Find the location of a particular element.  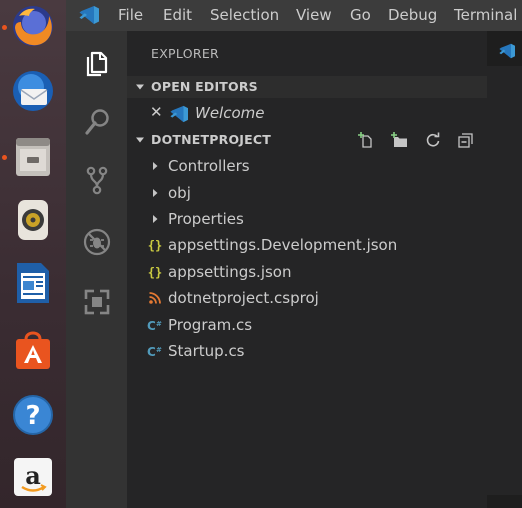

dock-firefox is located at coordinates (33, 26).